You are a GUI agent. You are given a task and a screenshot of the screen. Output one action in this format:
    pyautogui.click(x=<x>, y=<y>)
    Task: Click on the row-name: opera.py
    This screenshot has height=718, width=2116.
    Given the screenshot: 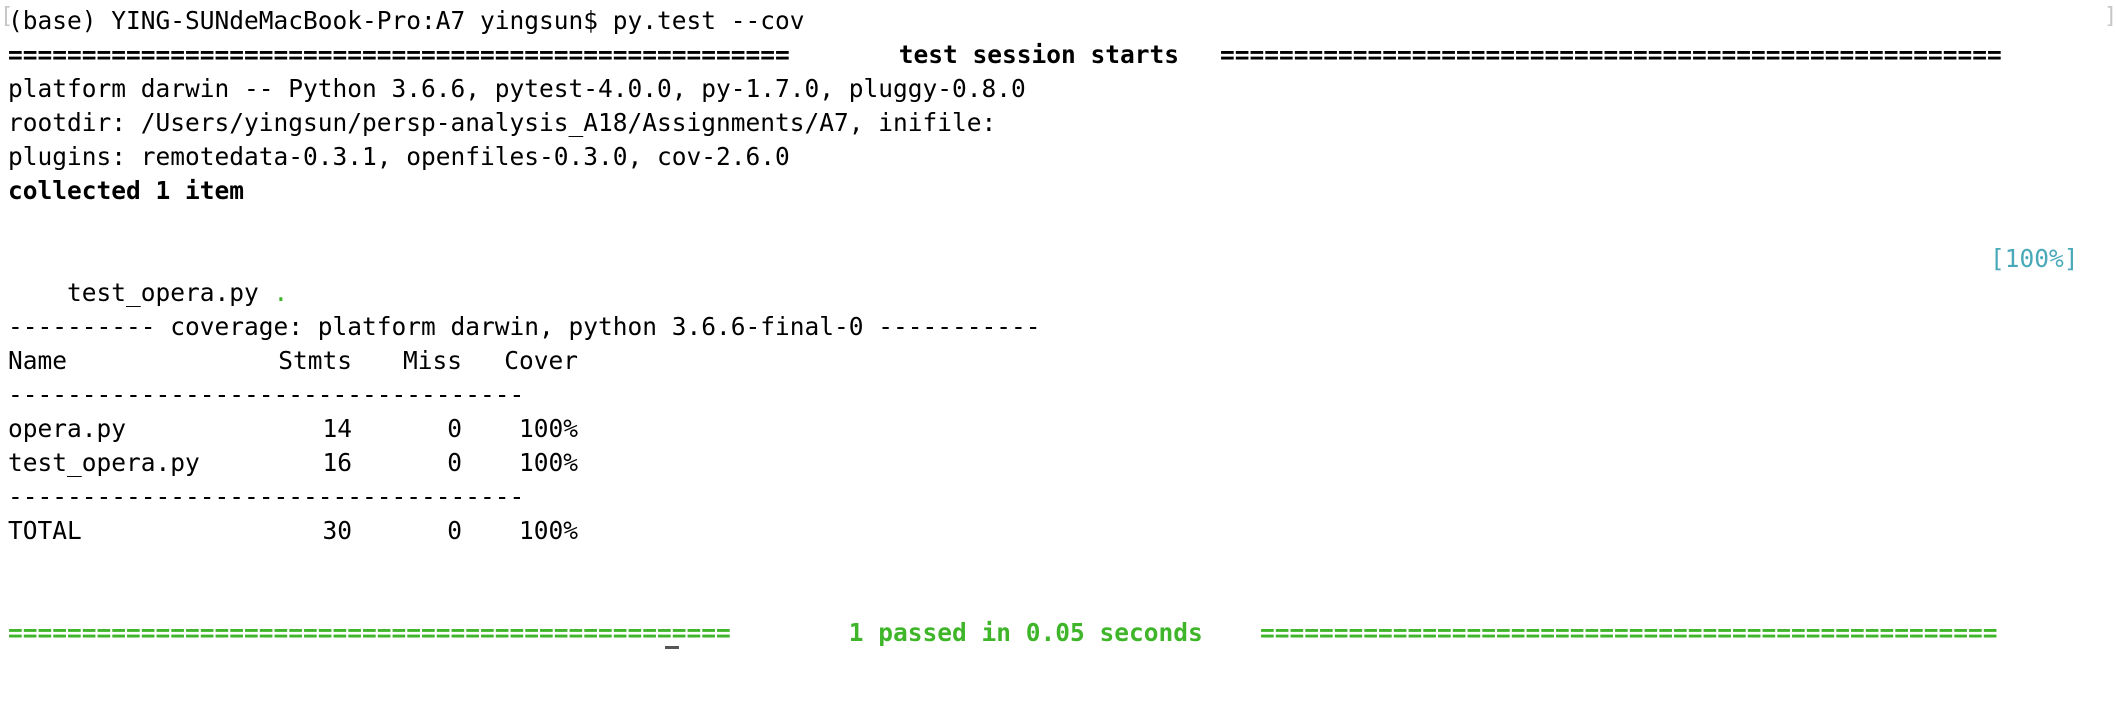 What is the action you would take?
    pyautogui.click(x=67, y=428)
    